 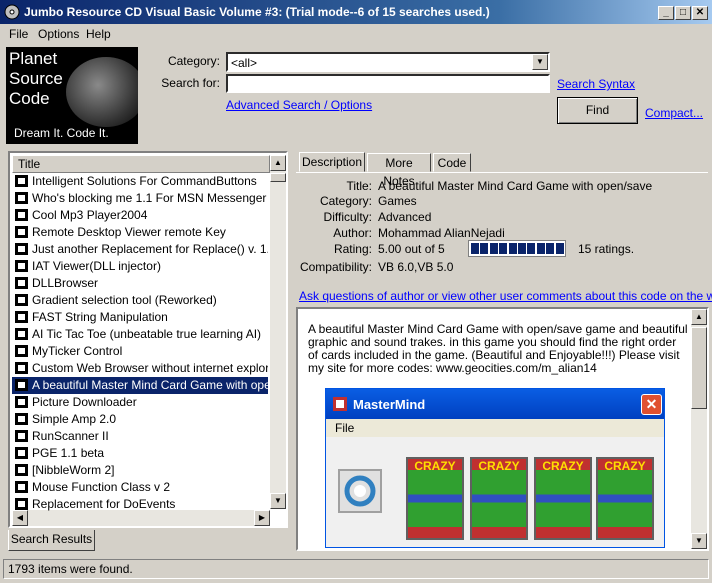 What do you see at coordinates (332, 162) in the screenshot?
I see `tab-description: Description` at bounding box center [332, 162].